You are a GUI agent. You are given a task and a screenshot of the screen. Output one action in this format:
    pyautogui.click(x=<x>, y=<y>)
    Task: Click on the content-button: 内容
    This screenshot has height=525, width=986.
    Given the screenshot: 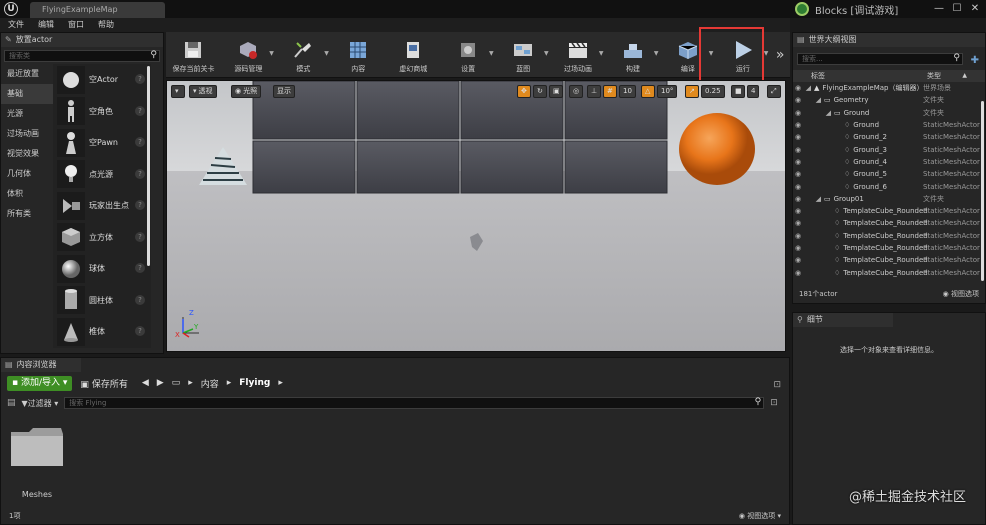 What is the action you would take?
    pyautogui.click(x=358, y=55)
    